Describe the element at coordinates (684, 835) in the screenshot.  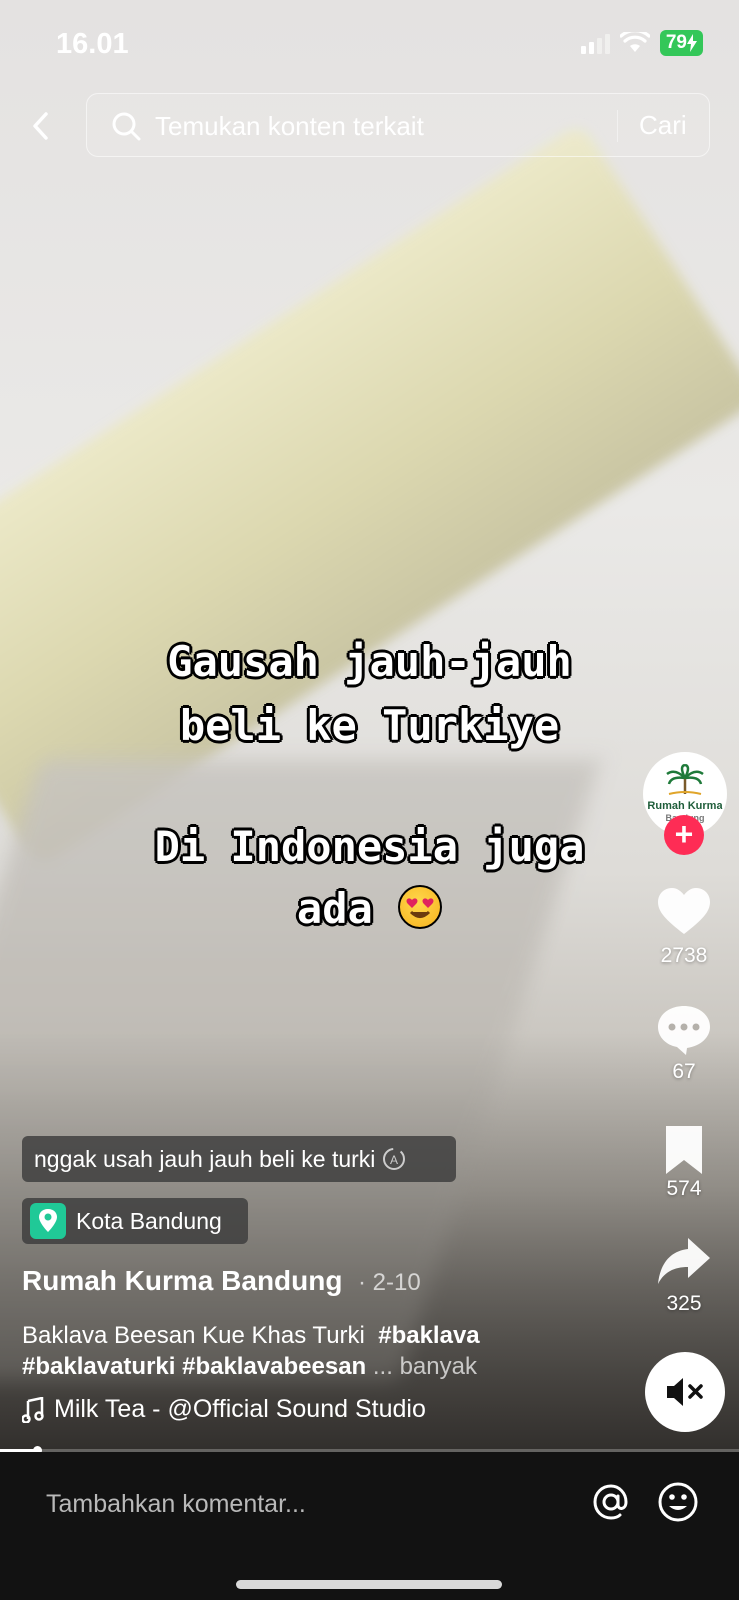
I see `follow-button: +` at that location.